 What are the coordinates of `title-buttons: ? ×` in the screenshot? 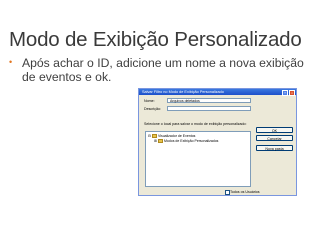 It's located at (288, 93).